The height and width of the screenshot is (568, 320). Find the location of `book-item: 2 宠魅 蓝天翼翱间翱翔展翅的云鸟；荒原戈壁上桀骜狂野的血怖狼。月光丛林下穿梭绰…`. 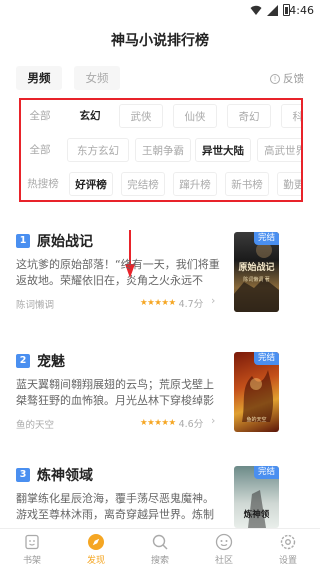

book-item: 2 宠魅 蓝天翼翱间翱翔展翅的云鸟；荒原戈壁上桀骜狂野的血怖狼。月光丛林下穿梭绰… is located at coordinates (160, 393).